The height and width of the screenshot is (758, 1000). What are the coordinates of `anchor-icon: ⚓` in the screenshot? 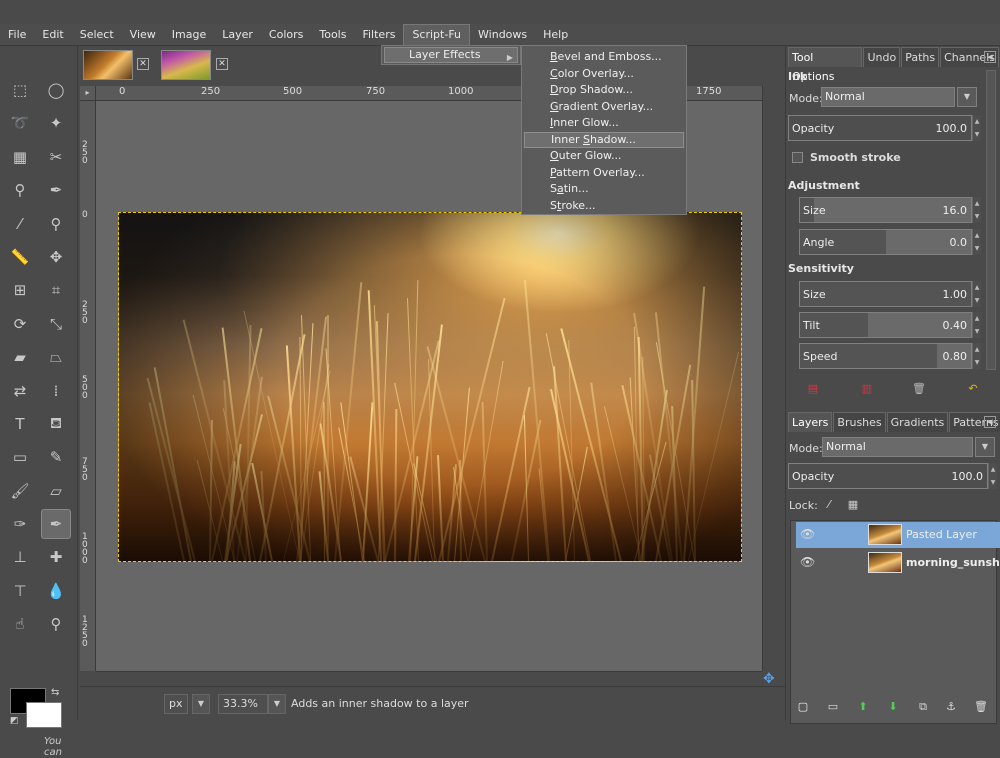 It's located at (951, 707).